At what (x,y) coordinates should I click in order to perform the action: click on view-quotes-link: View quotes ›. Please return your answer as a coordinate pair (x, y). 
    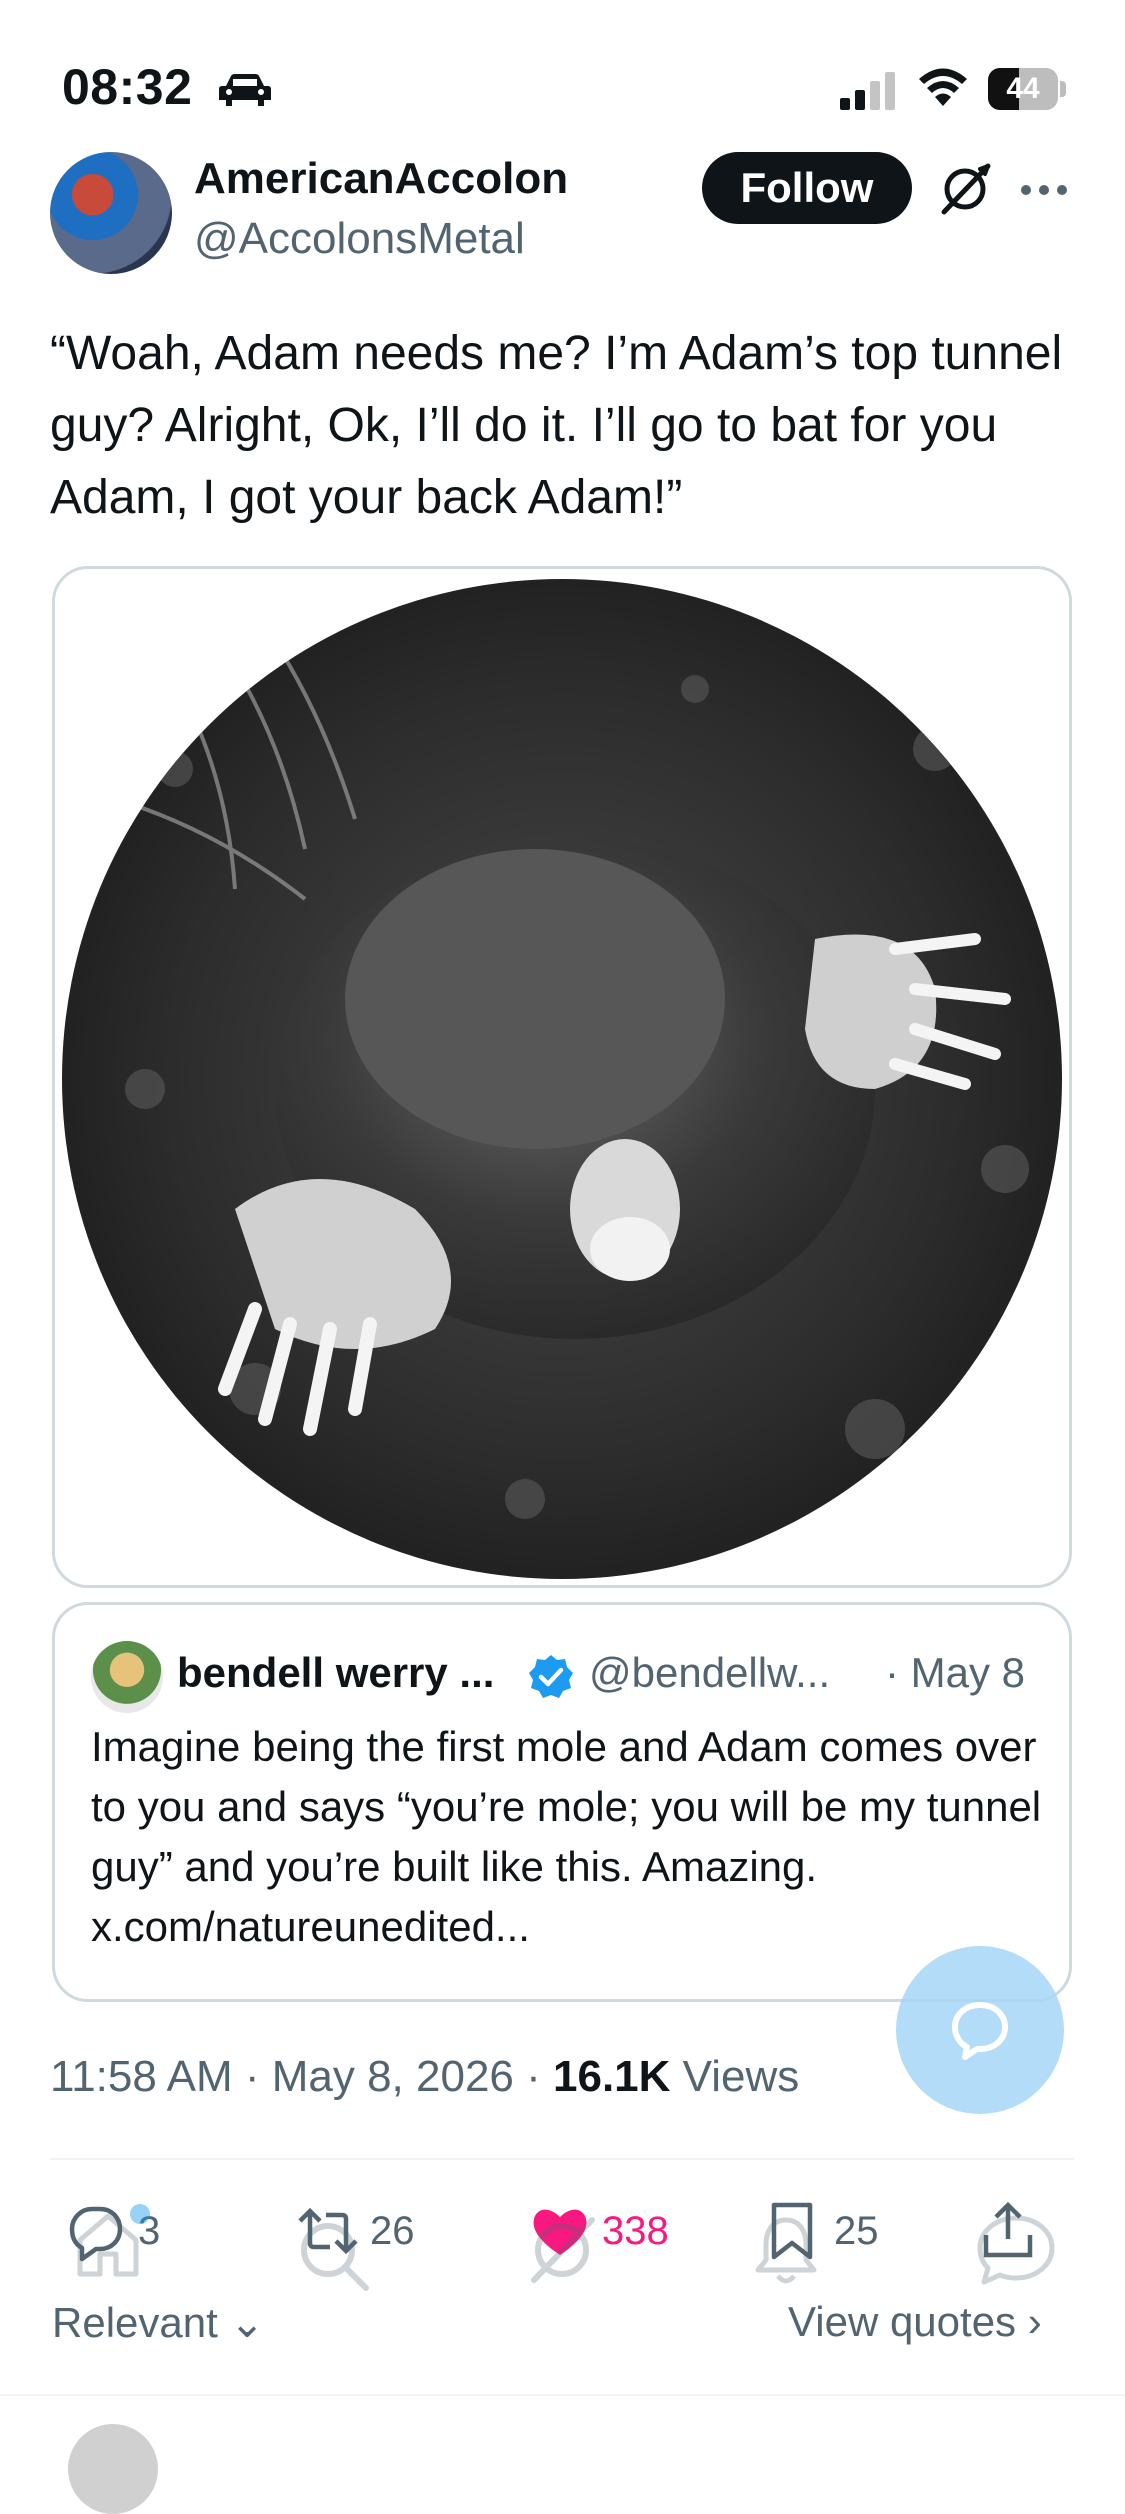
    Looking at the image, I should click on (915, 2322).